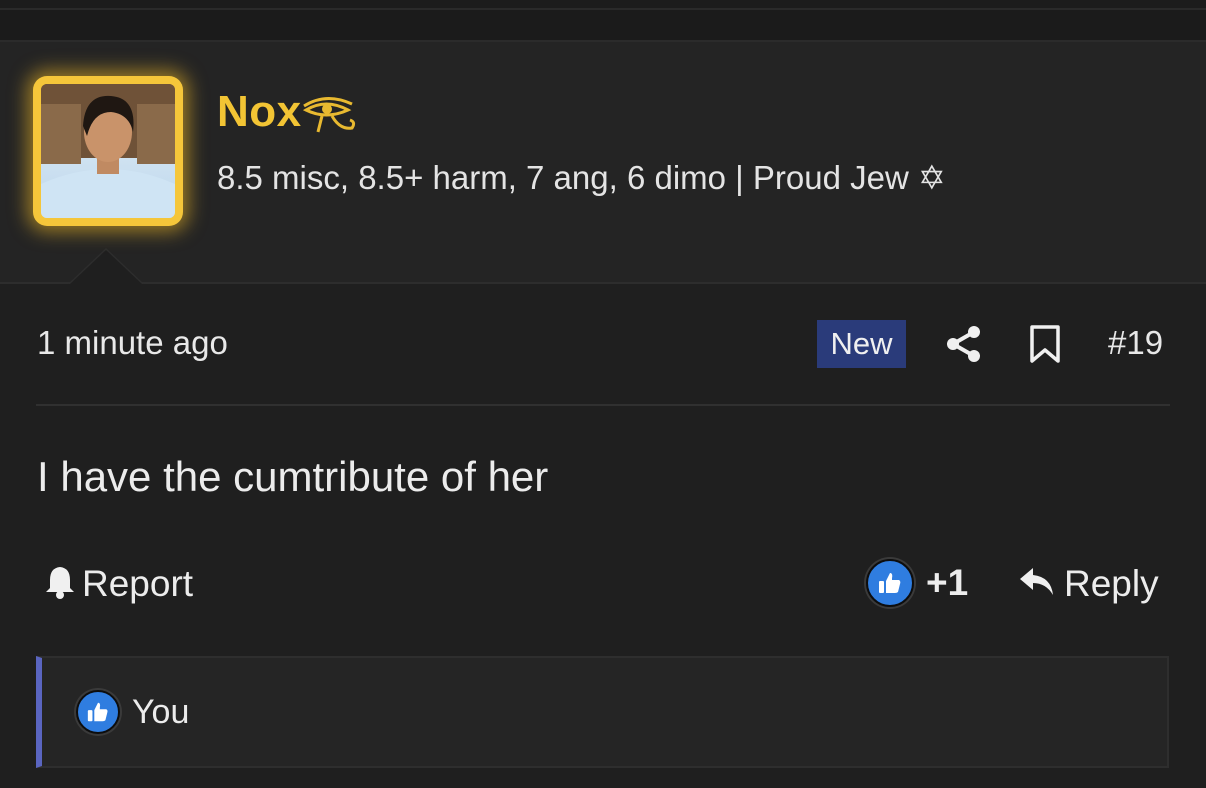  I want to click on reactions-list: You, so click(602, 712).